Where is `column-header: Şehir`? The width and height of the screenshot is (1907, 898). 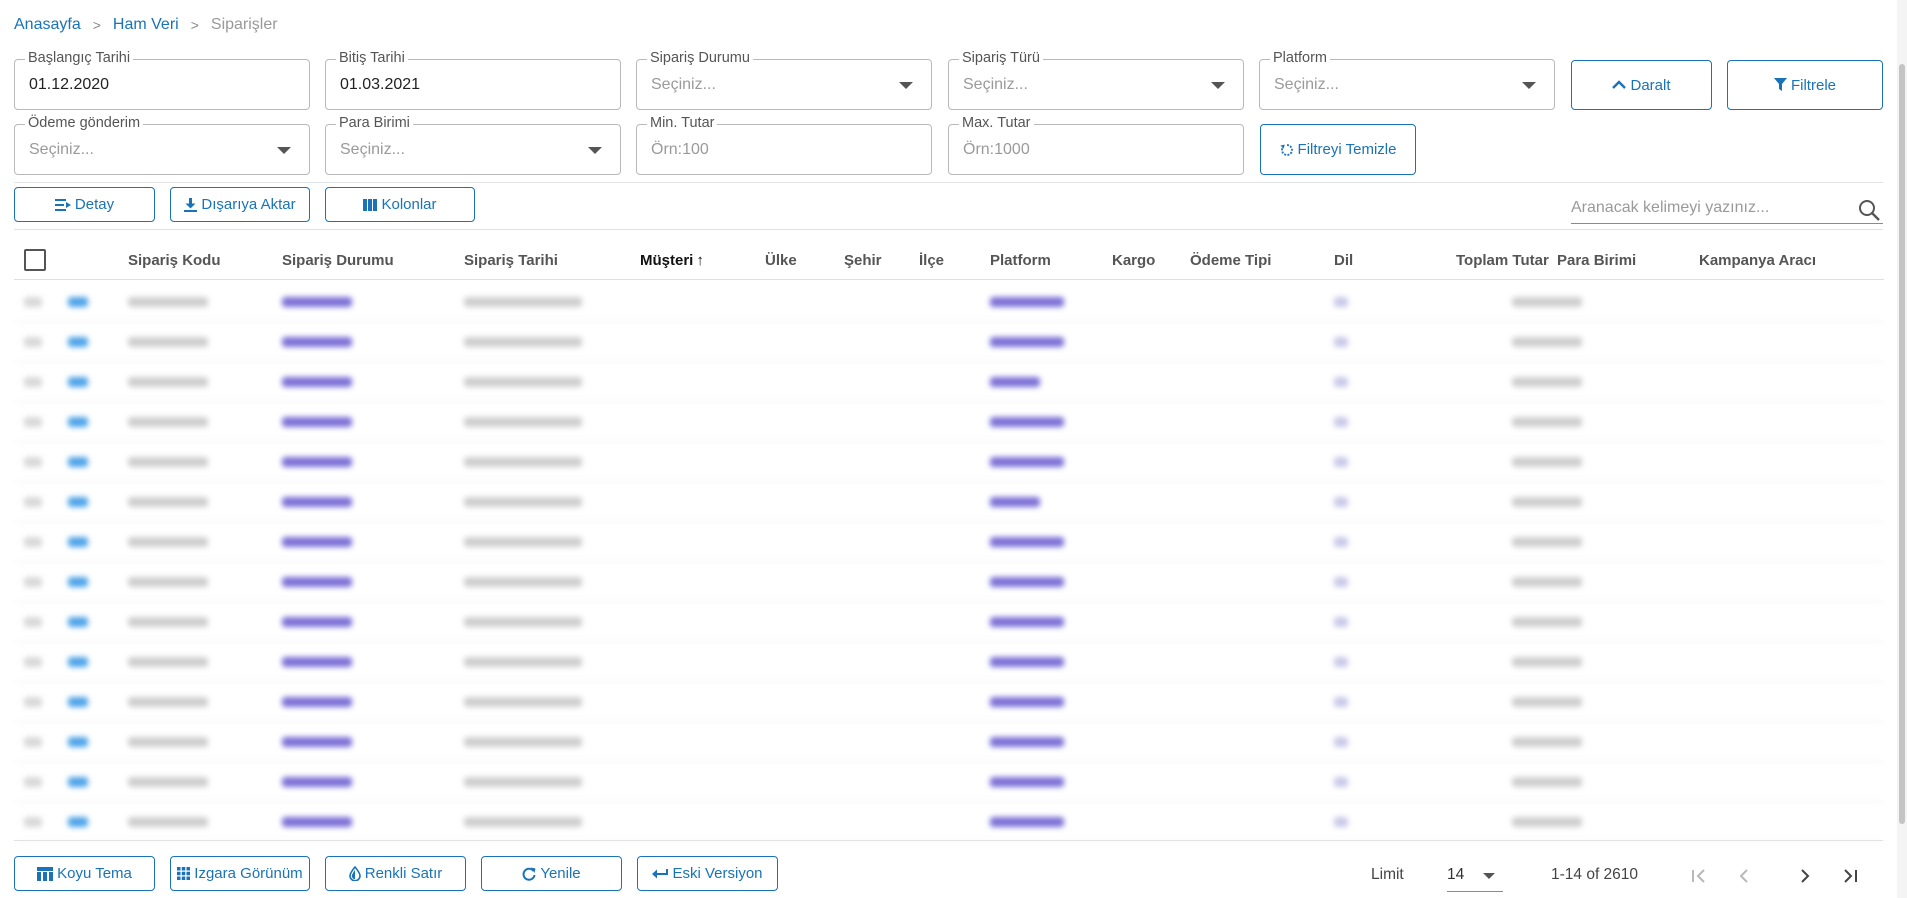
column-header: Şehir is located at coordinates (863, 260).